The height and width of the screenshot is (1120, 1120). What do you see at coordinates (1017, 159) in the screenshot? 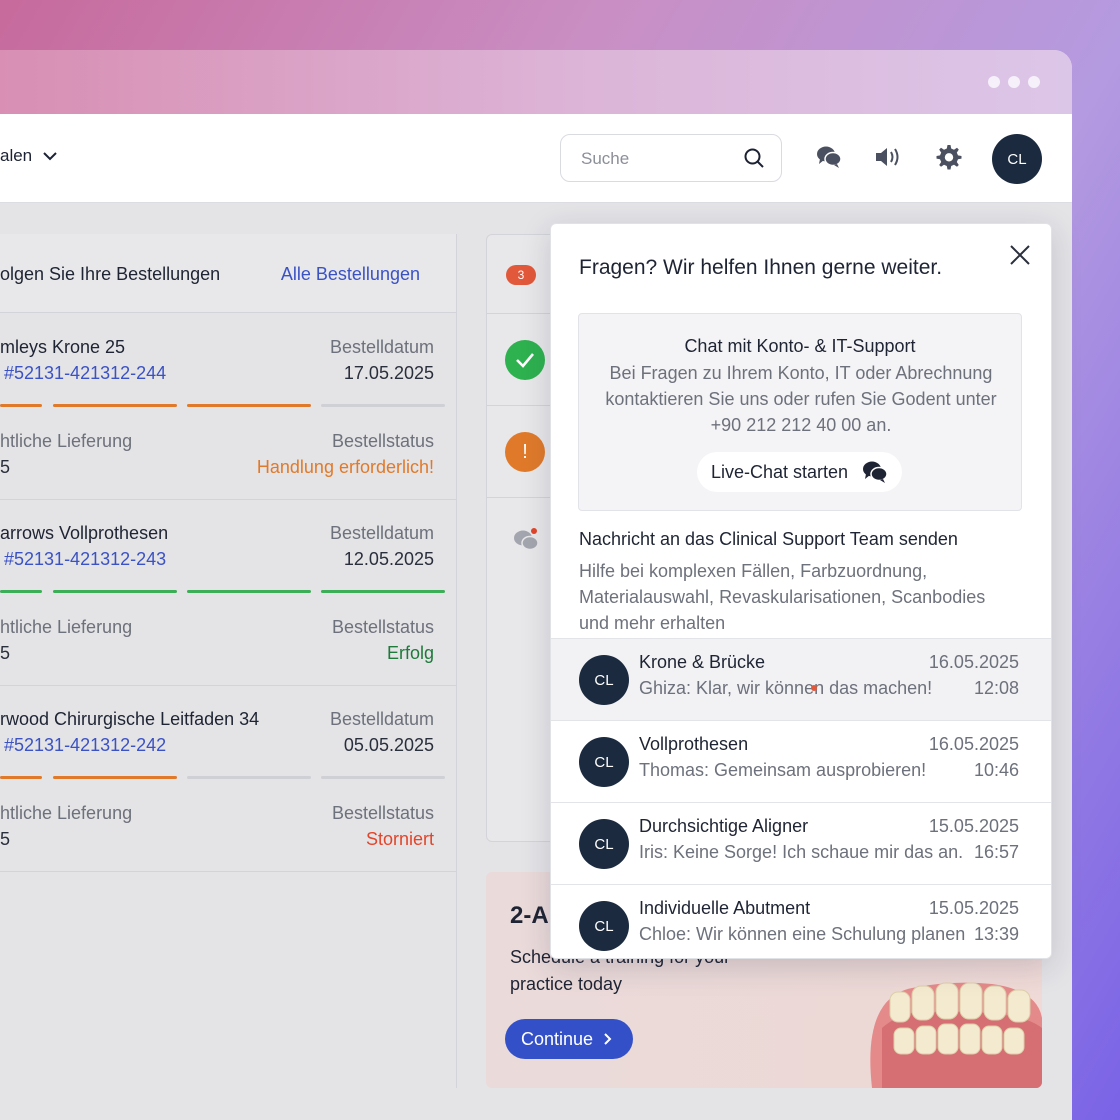
I see `user-avatar: CL` at bounding box center [1017, 159].